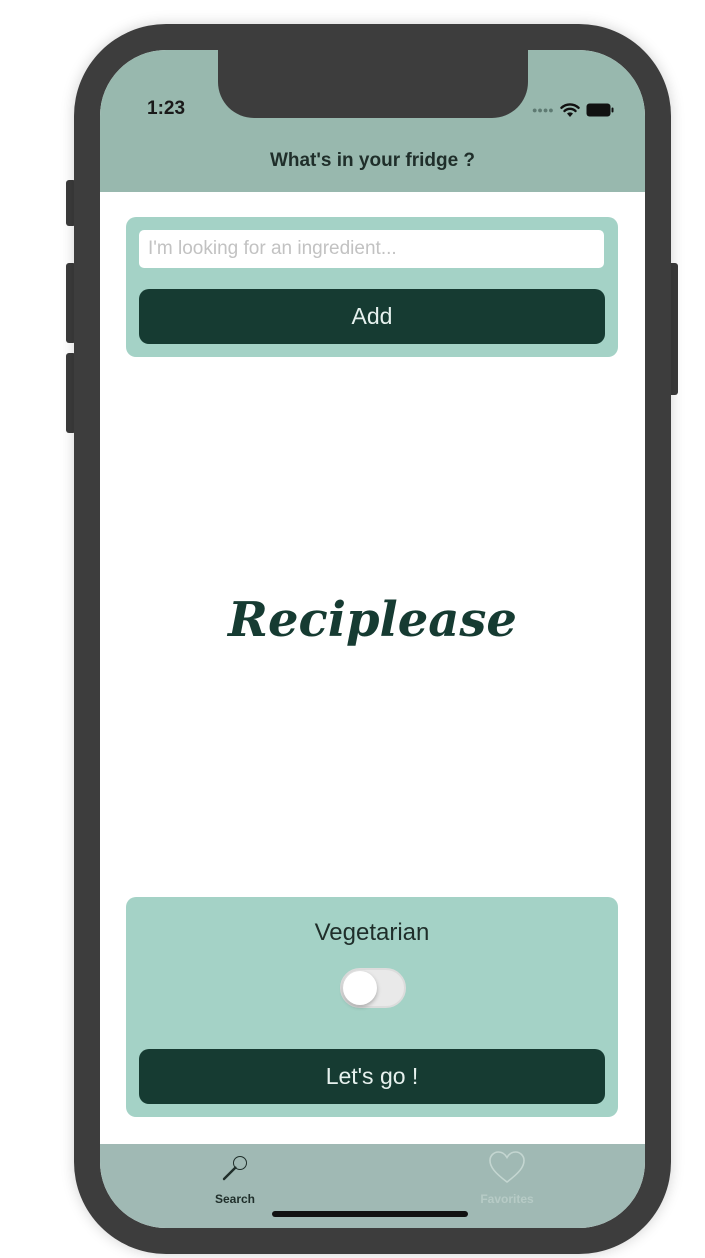 The height and width of the screenshot is (1258, 705). What do you see at coordinates (372, 1076) in the screenshot?
I see `lets-go-button: Let's go !` at bounding box center [372, 1076].